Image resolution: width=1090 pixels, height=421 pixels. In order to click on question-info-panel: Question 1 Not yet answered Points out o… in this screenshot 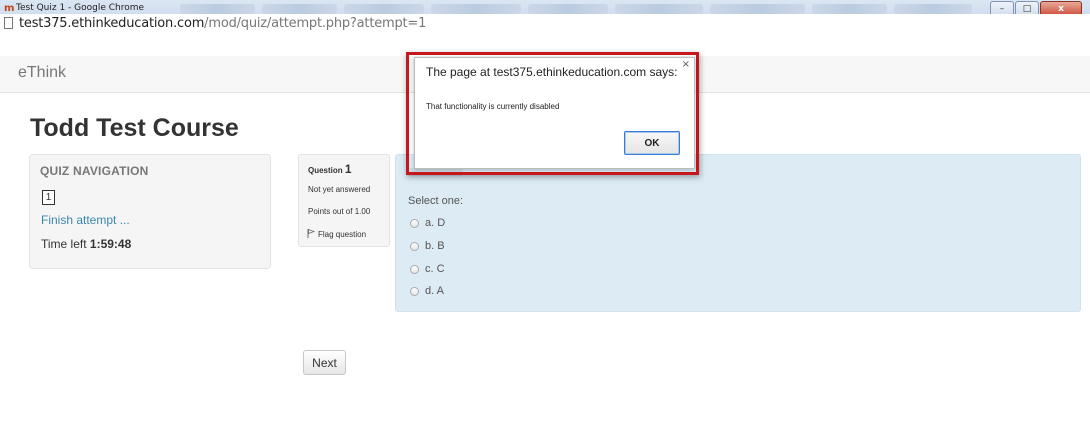, I will do `click(344, 200)`.